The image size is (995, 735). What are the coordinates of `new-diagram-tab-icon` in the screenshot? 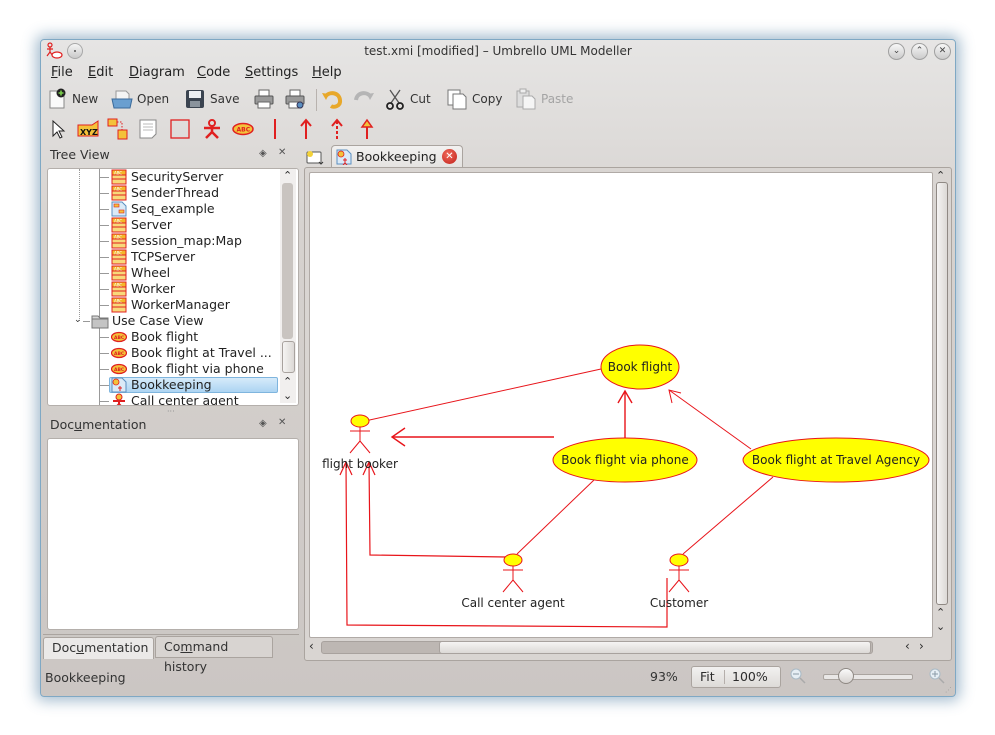 It's located at (315, 158).